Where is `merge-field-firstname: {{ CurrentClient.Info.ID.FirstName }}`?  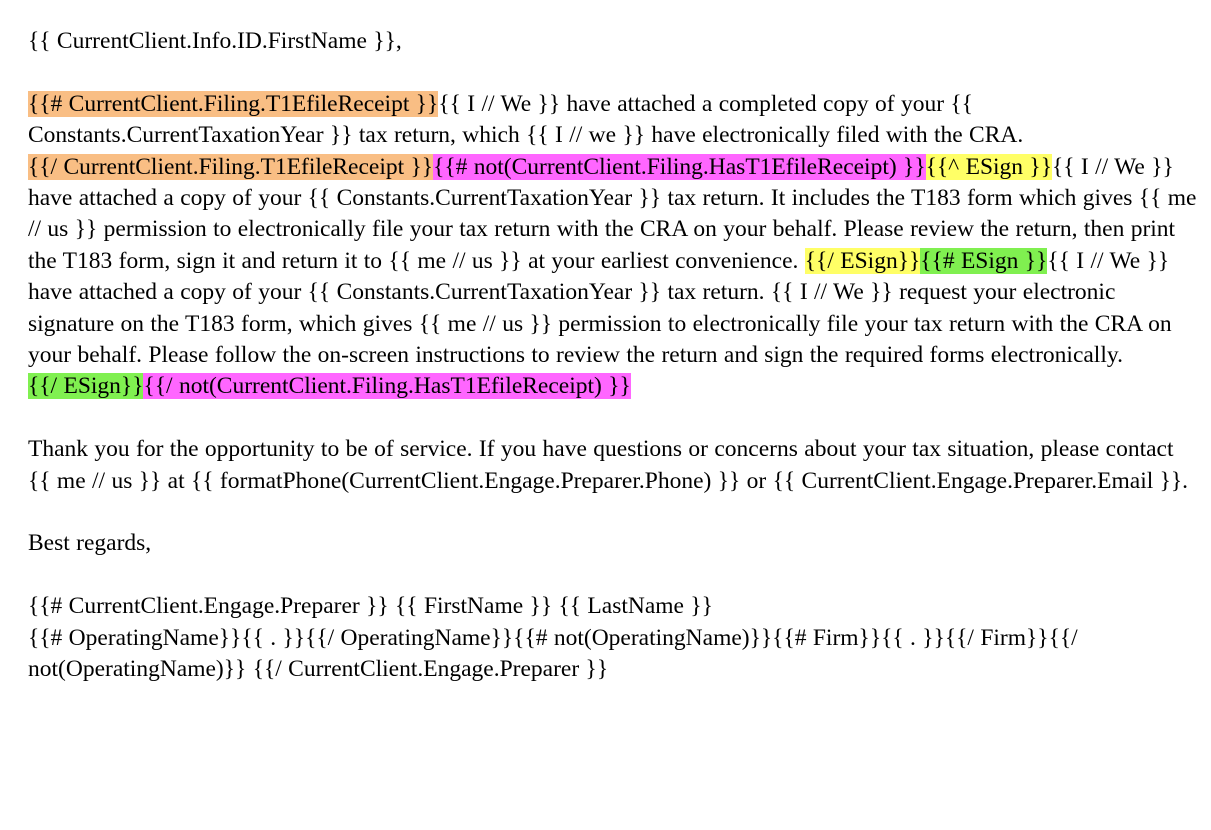
merge-field-firstname: {{ CurrentClient.Info.ID.FirstName }} is located at coordinates (212, 41).